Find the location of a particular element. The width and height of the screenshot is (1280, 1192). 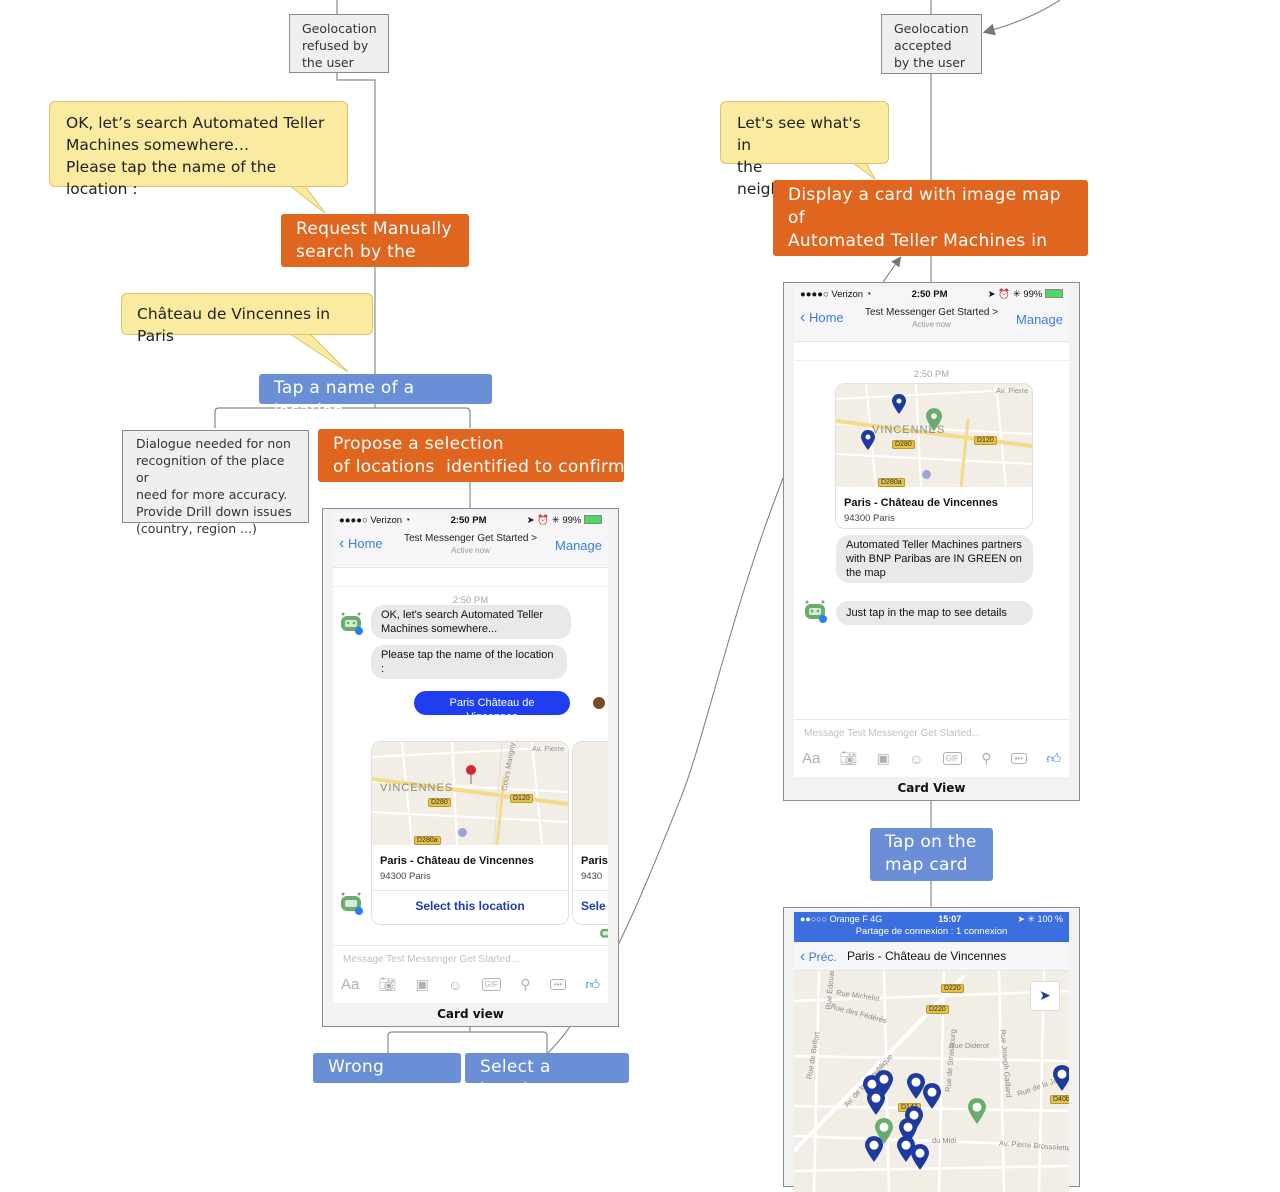

note-line: need for more accuracy. is located at coordinates (212, 494).